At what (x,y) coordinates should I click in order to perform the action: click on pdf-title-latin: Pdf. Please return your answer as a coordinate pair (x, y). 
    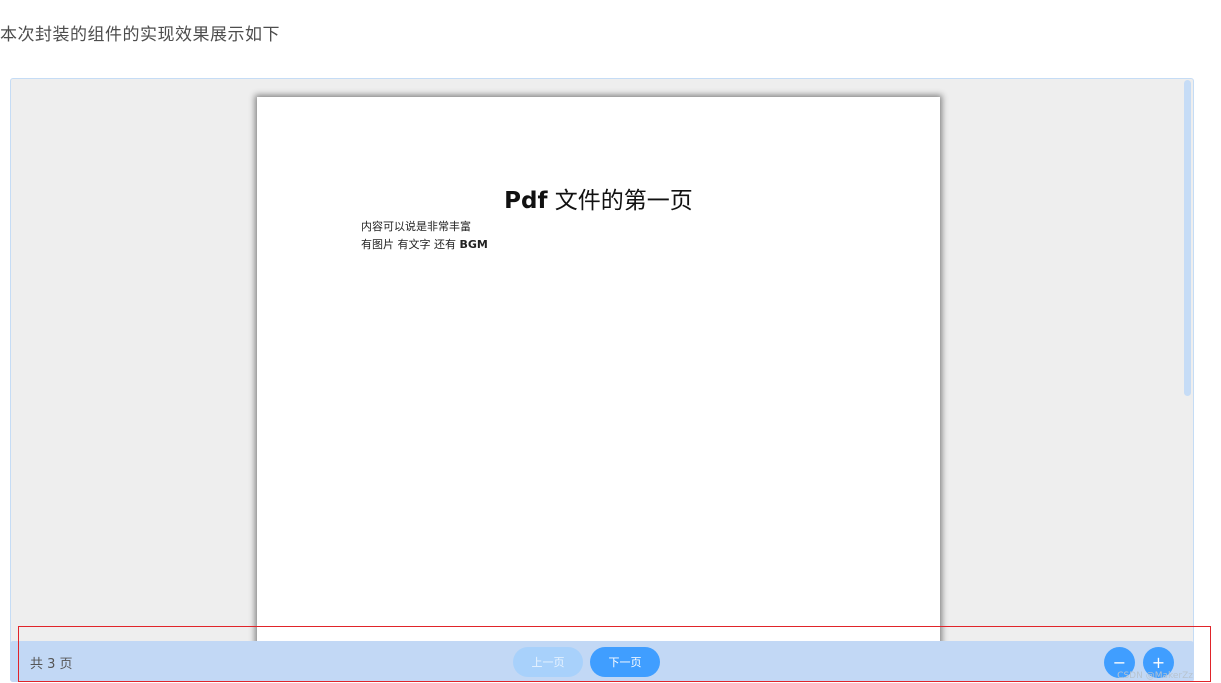
    Looking at the image, I should click on (526, 201).